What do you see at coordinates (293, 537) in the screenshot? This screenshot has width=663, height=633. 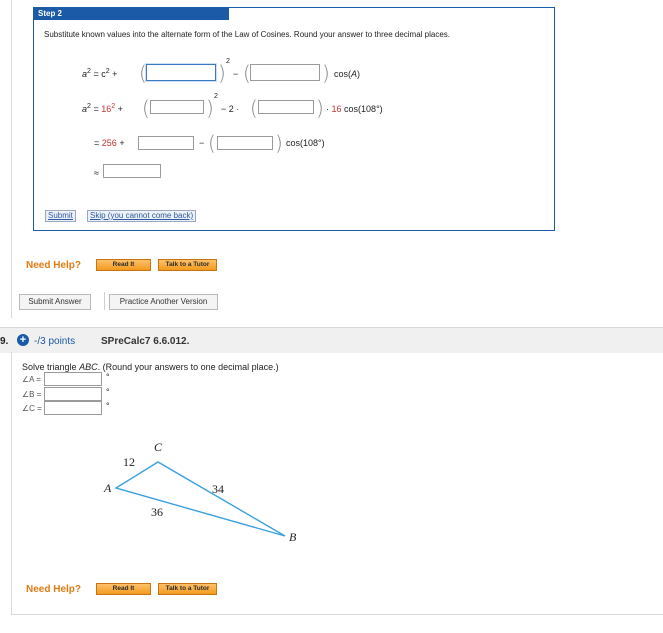 I see `vertex-b-label: B` at bounding box center [293, 537].